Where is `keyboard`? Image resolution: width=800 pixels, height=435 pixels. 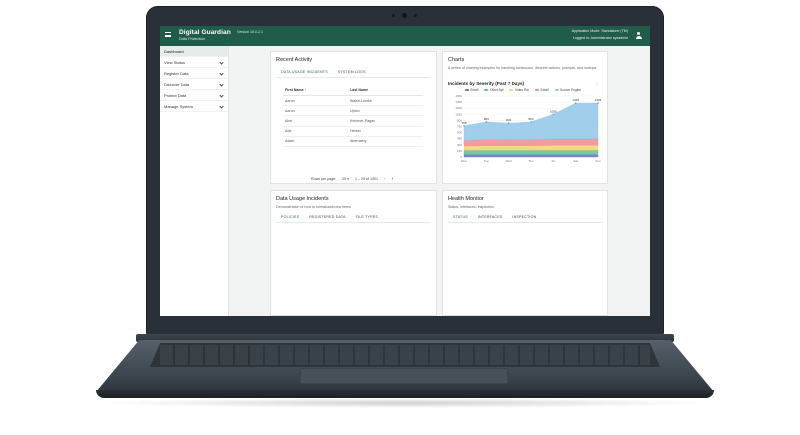
keyboard is located at coordinates (405, 355).